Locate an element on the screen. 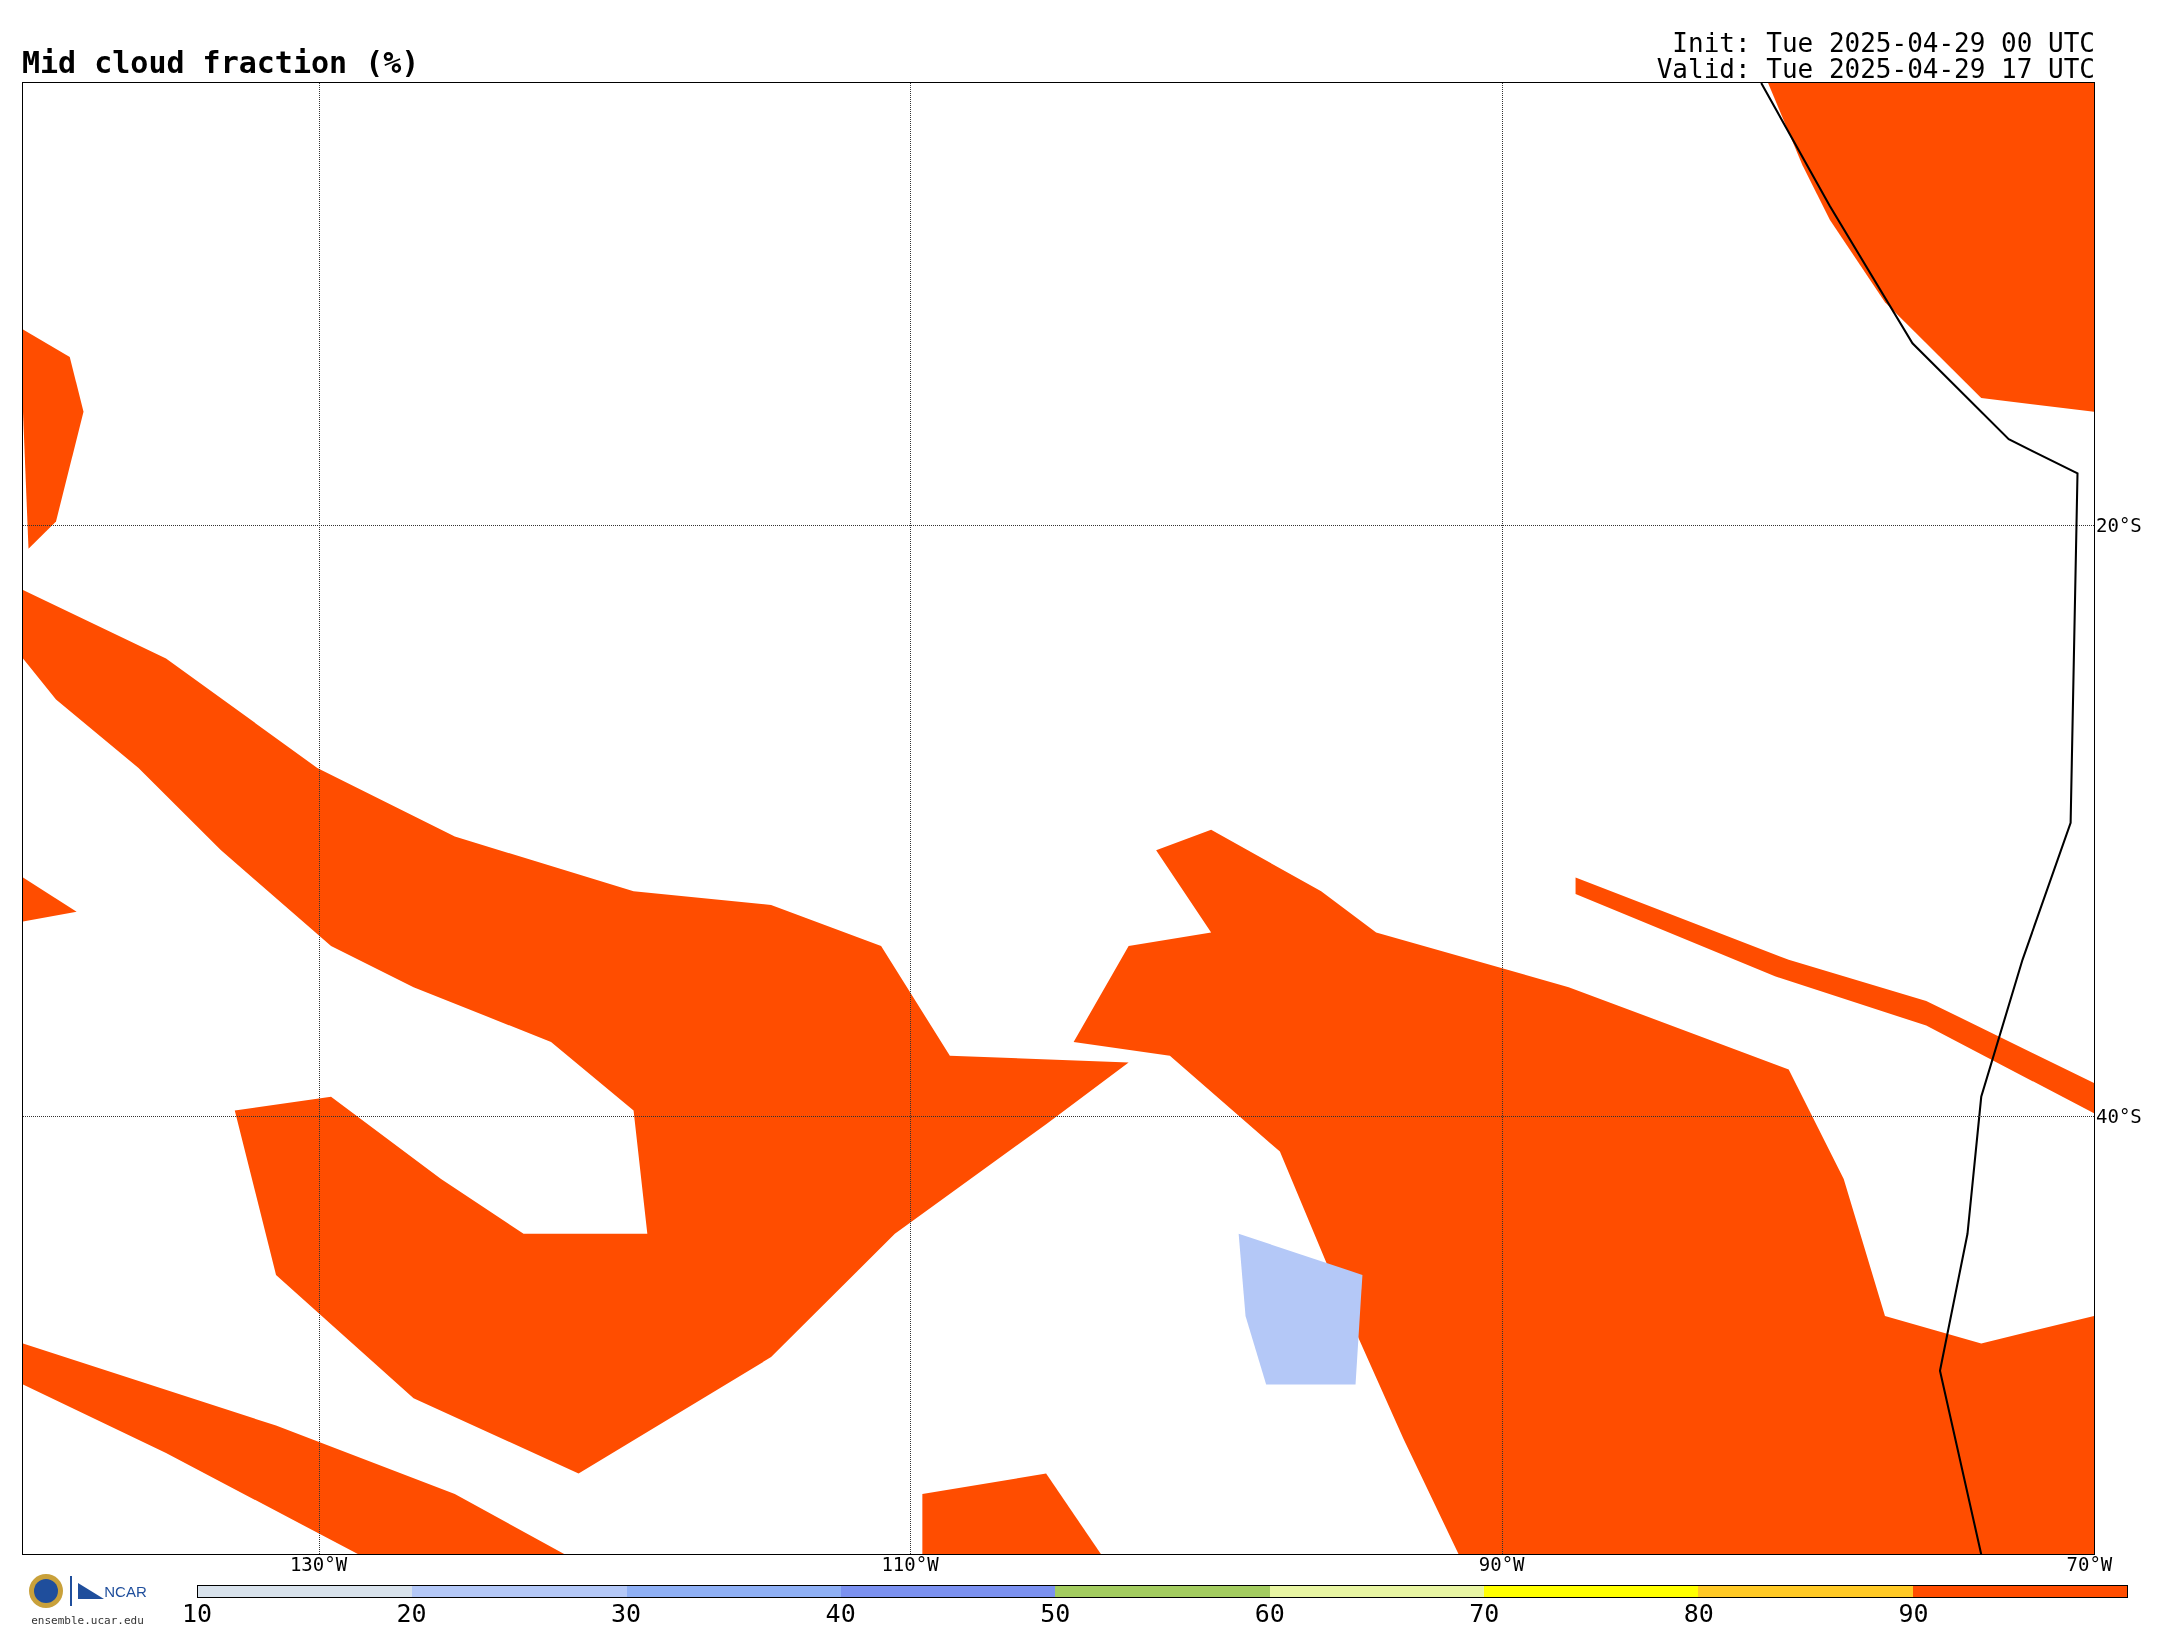 The width and height of the screenshot is (2160, 1626). ncar-logo-icon is located at coordinates (91, 1591).